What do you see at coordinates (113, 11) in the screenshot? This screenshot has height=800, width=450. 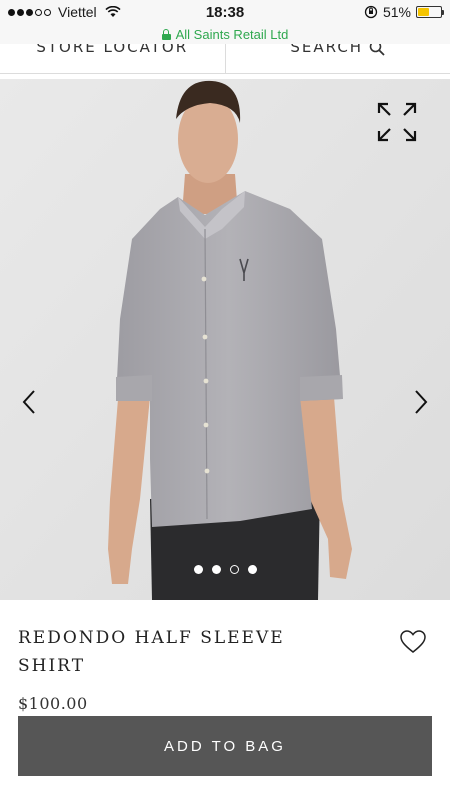 I see `wifi-icon` at bounding box center [113, 11].